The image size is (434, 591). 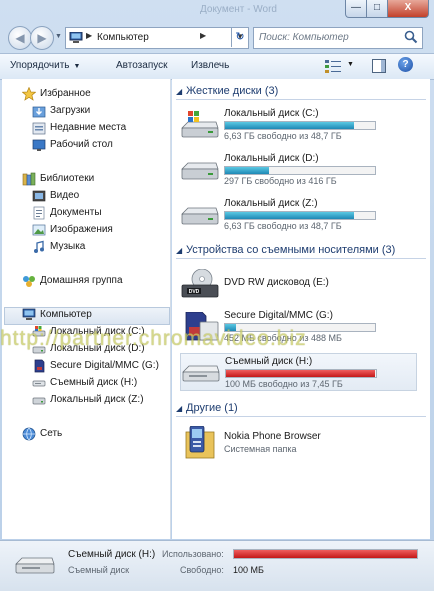 I want to click on change-view-icon, so click(x=334, y=66).